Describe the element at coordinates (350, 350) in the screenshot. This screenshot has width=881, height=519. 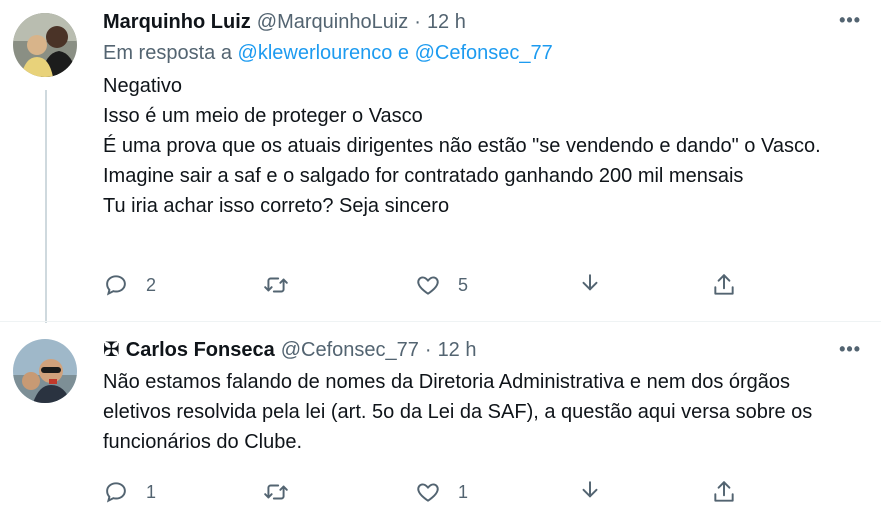
I see `user-handle: @Cefonsec_77` at that location.